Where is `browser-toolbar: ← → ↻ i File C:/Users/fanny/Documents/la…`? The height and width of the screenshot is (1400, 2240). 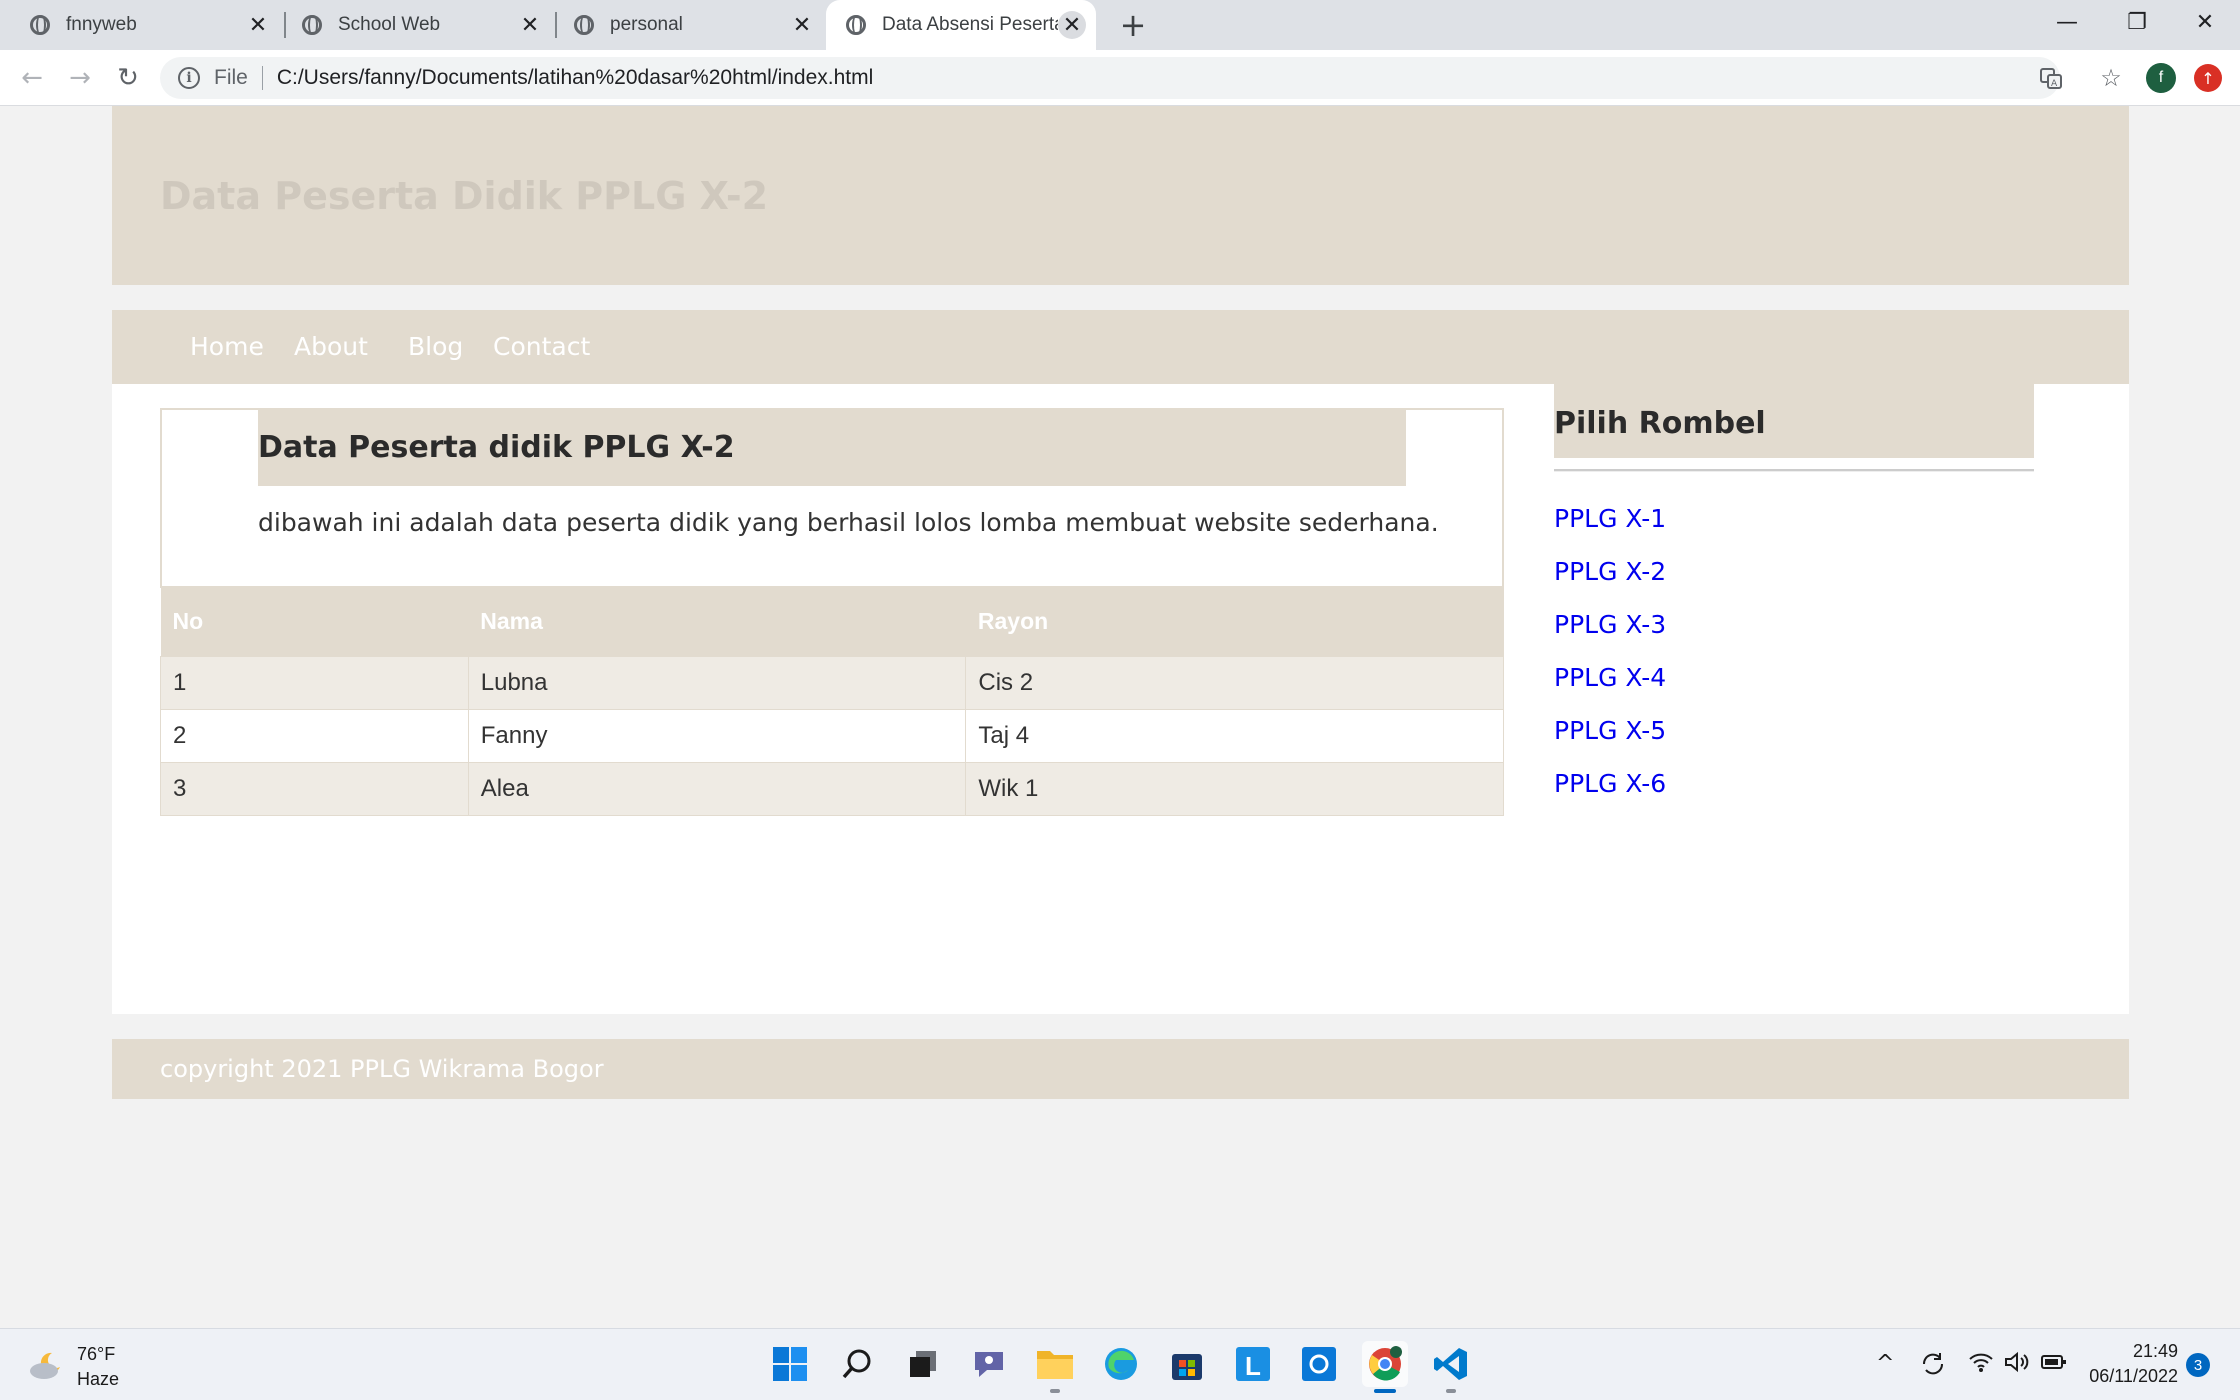
browser-toolbar: ← → ↻ i File C:/Users/fanny/Documents/la… is located at coordinates (1120, 78).